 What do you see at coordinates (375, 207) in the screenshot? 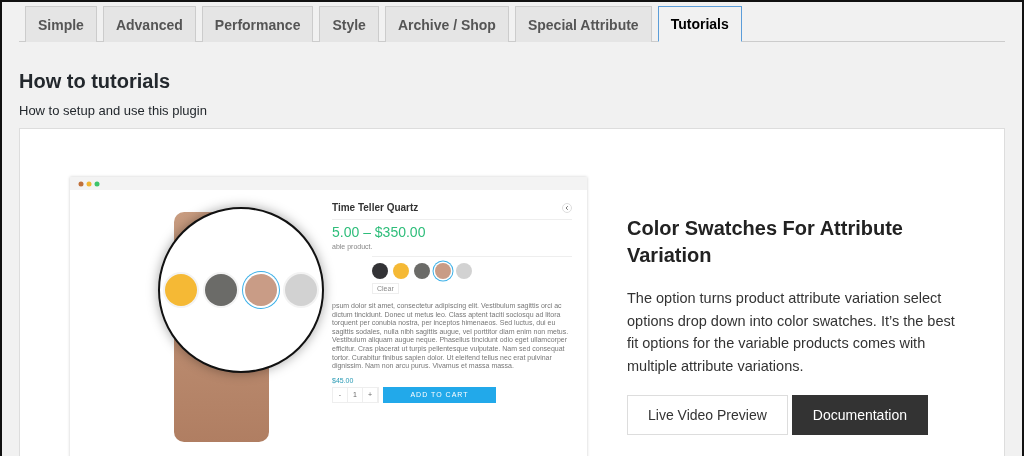
I see `product-title: Time Teller Quartz` at bounding box center [375, 207].